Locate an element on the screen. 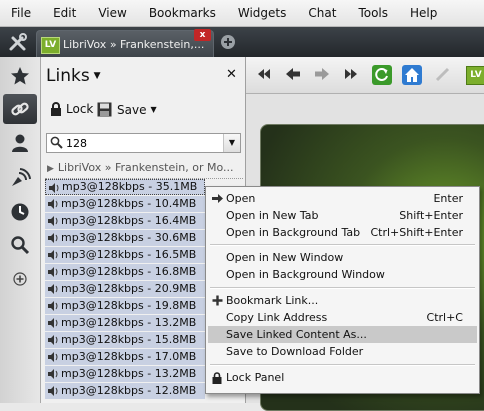  panel-switcher is located at coordinates (20, 230).